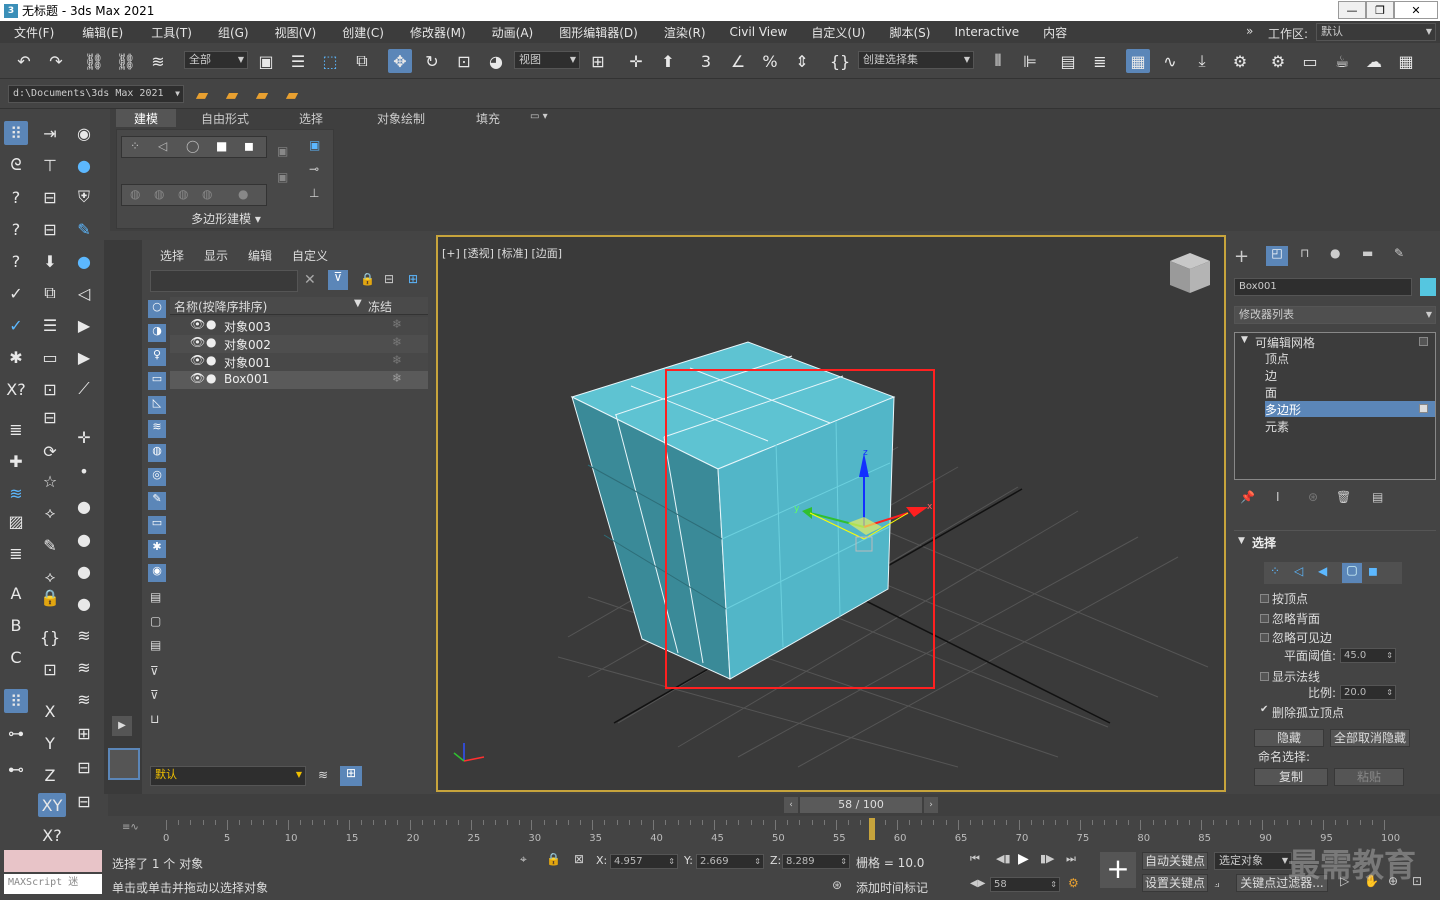 This screenshot has height=900, width=1440. Describe the element at coordinates (464, 61) in the screenshot. I see `scale-icon: ⊡` at that location.